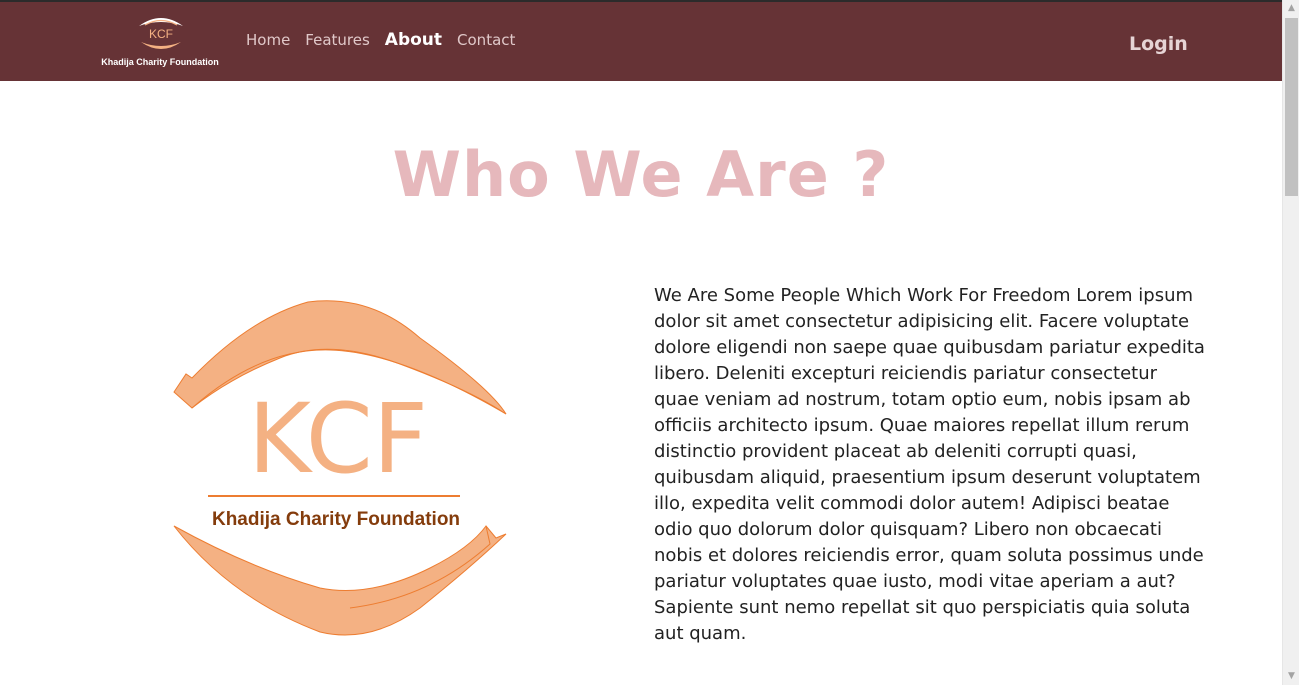  What do you see at coordinates (338, 439) in the screenshot?
I see `logo-initials: KCF` at bounding box center [338, 439].